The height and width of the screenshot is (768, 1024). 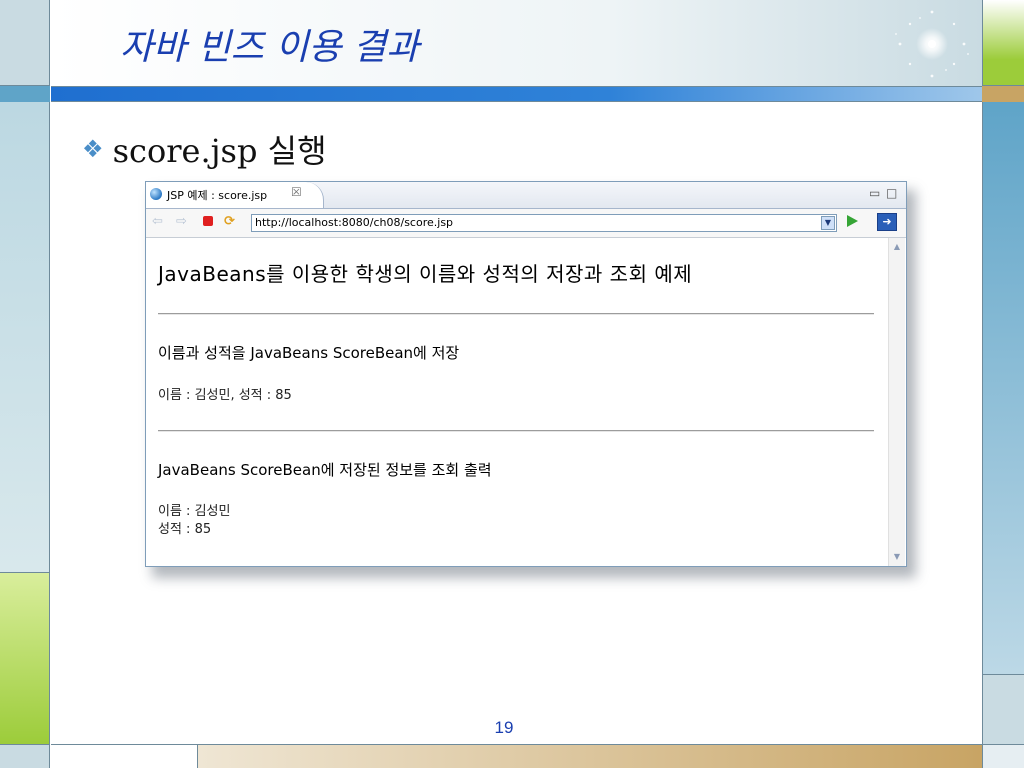 I want to click on forward-arrow-icon: ⇨, so click(x=181, y=222).